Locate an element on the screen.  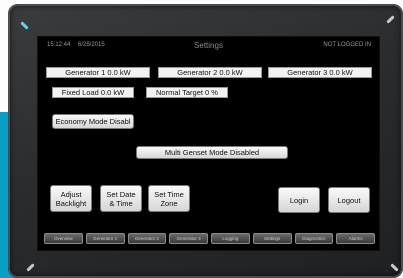
generator-2-readout: Generator 2 0.0 kW is located at coordinates (210, 72).